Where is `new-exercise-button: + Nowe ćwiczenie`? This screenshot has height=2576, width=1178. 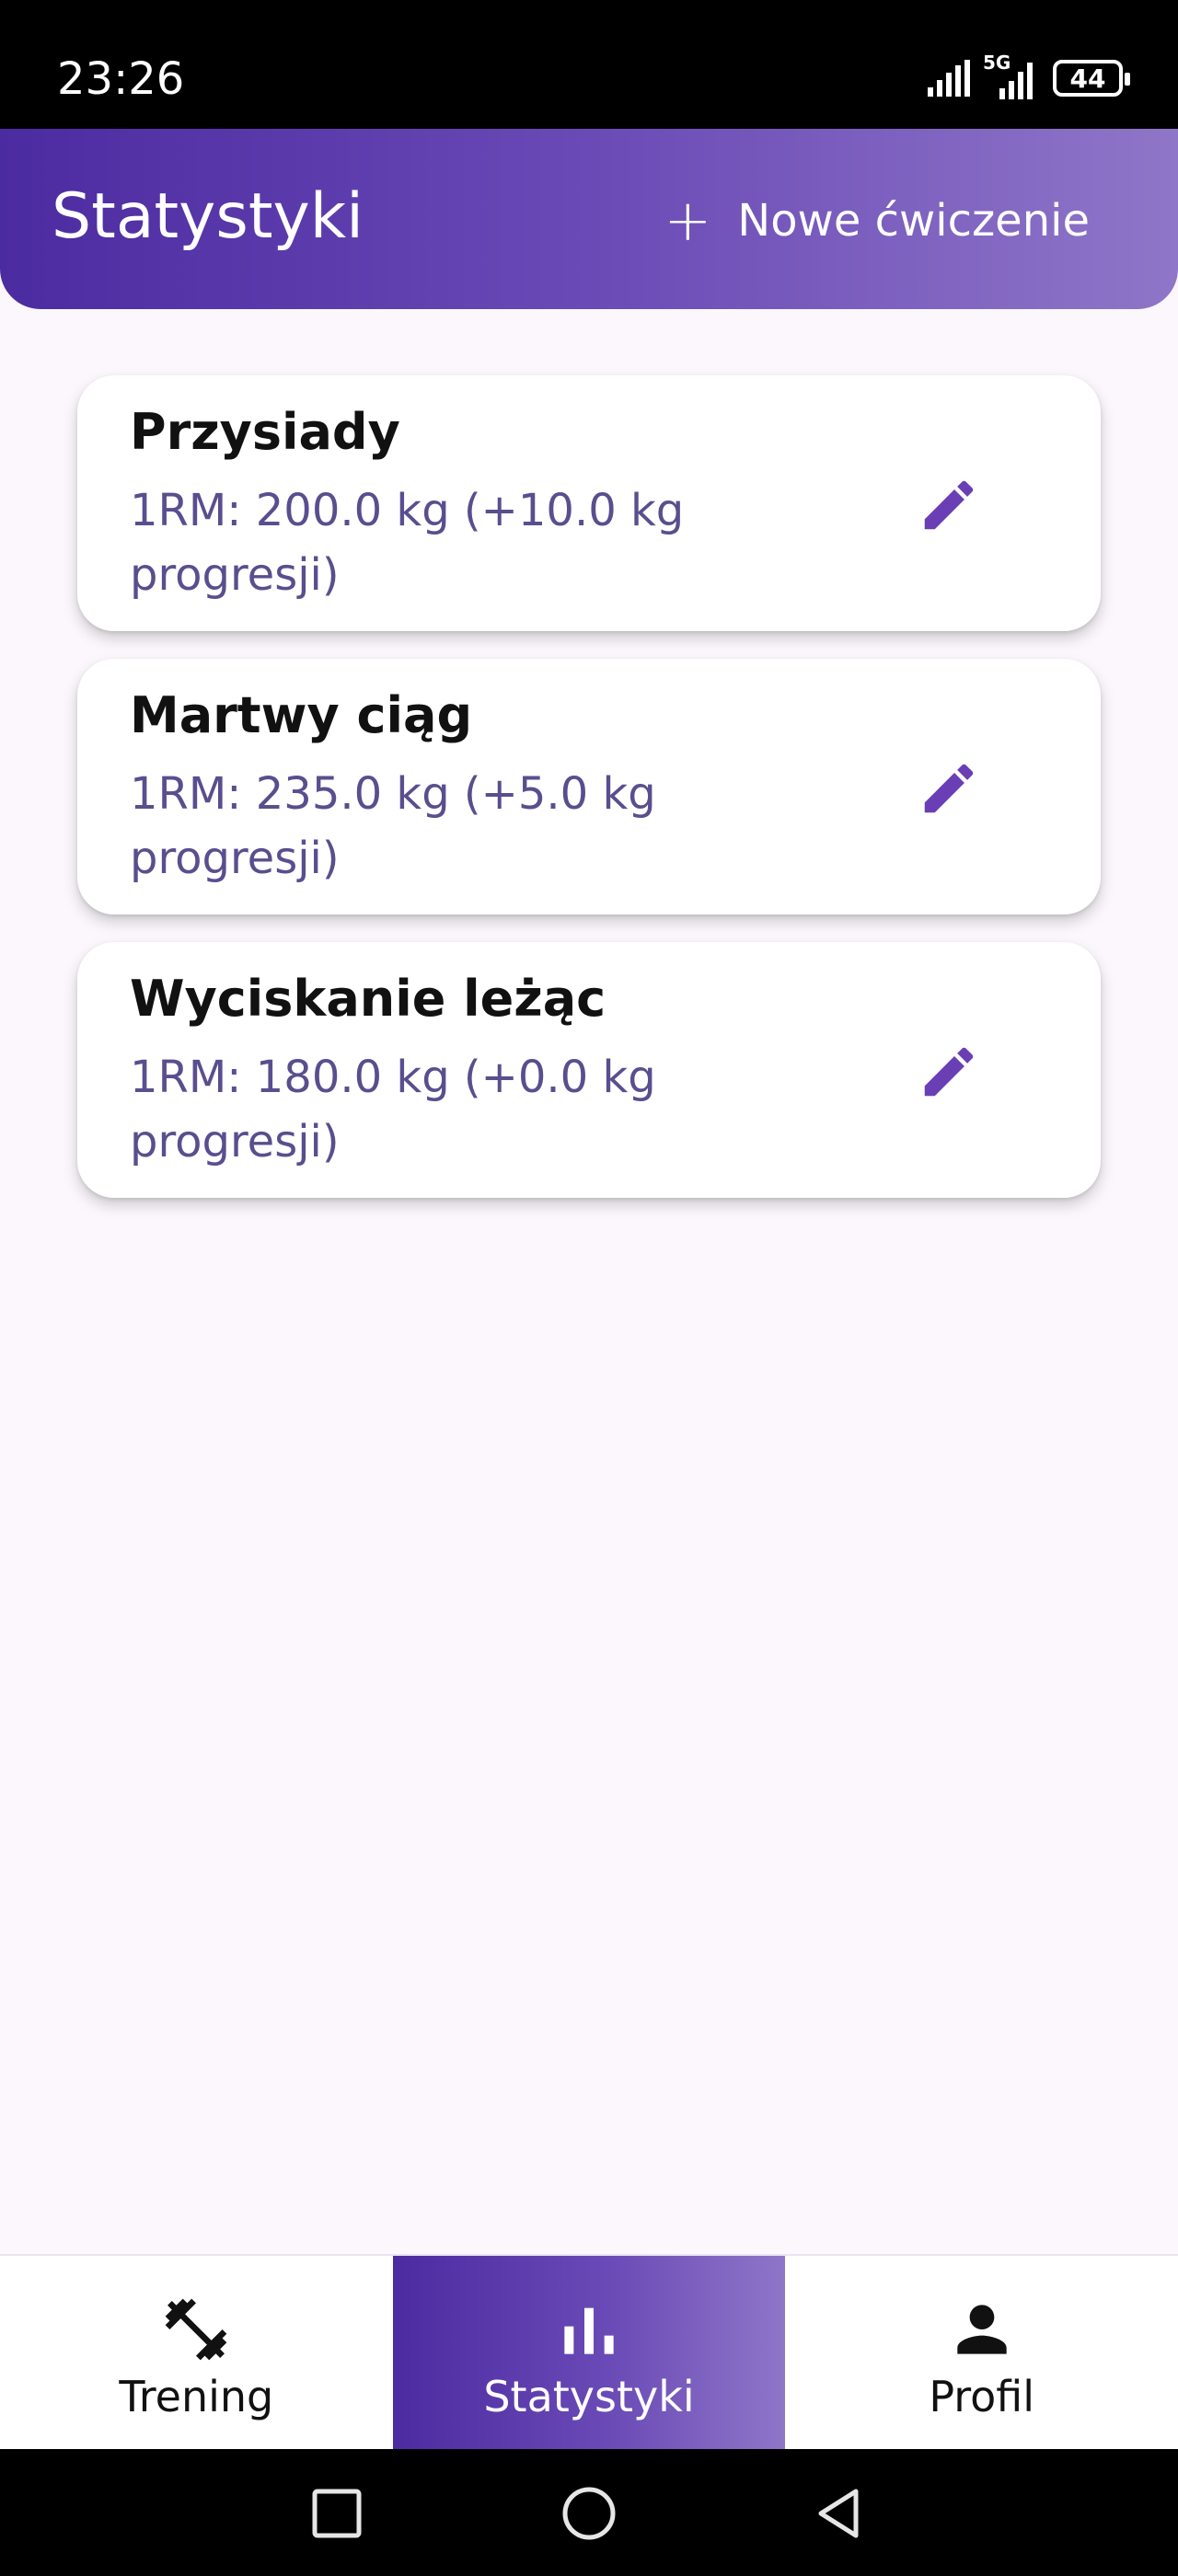 new-exercise-button: + Nowe ćwiczenie is located at coordinates (877, 221).